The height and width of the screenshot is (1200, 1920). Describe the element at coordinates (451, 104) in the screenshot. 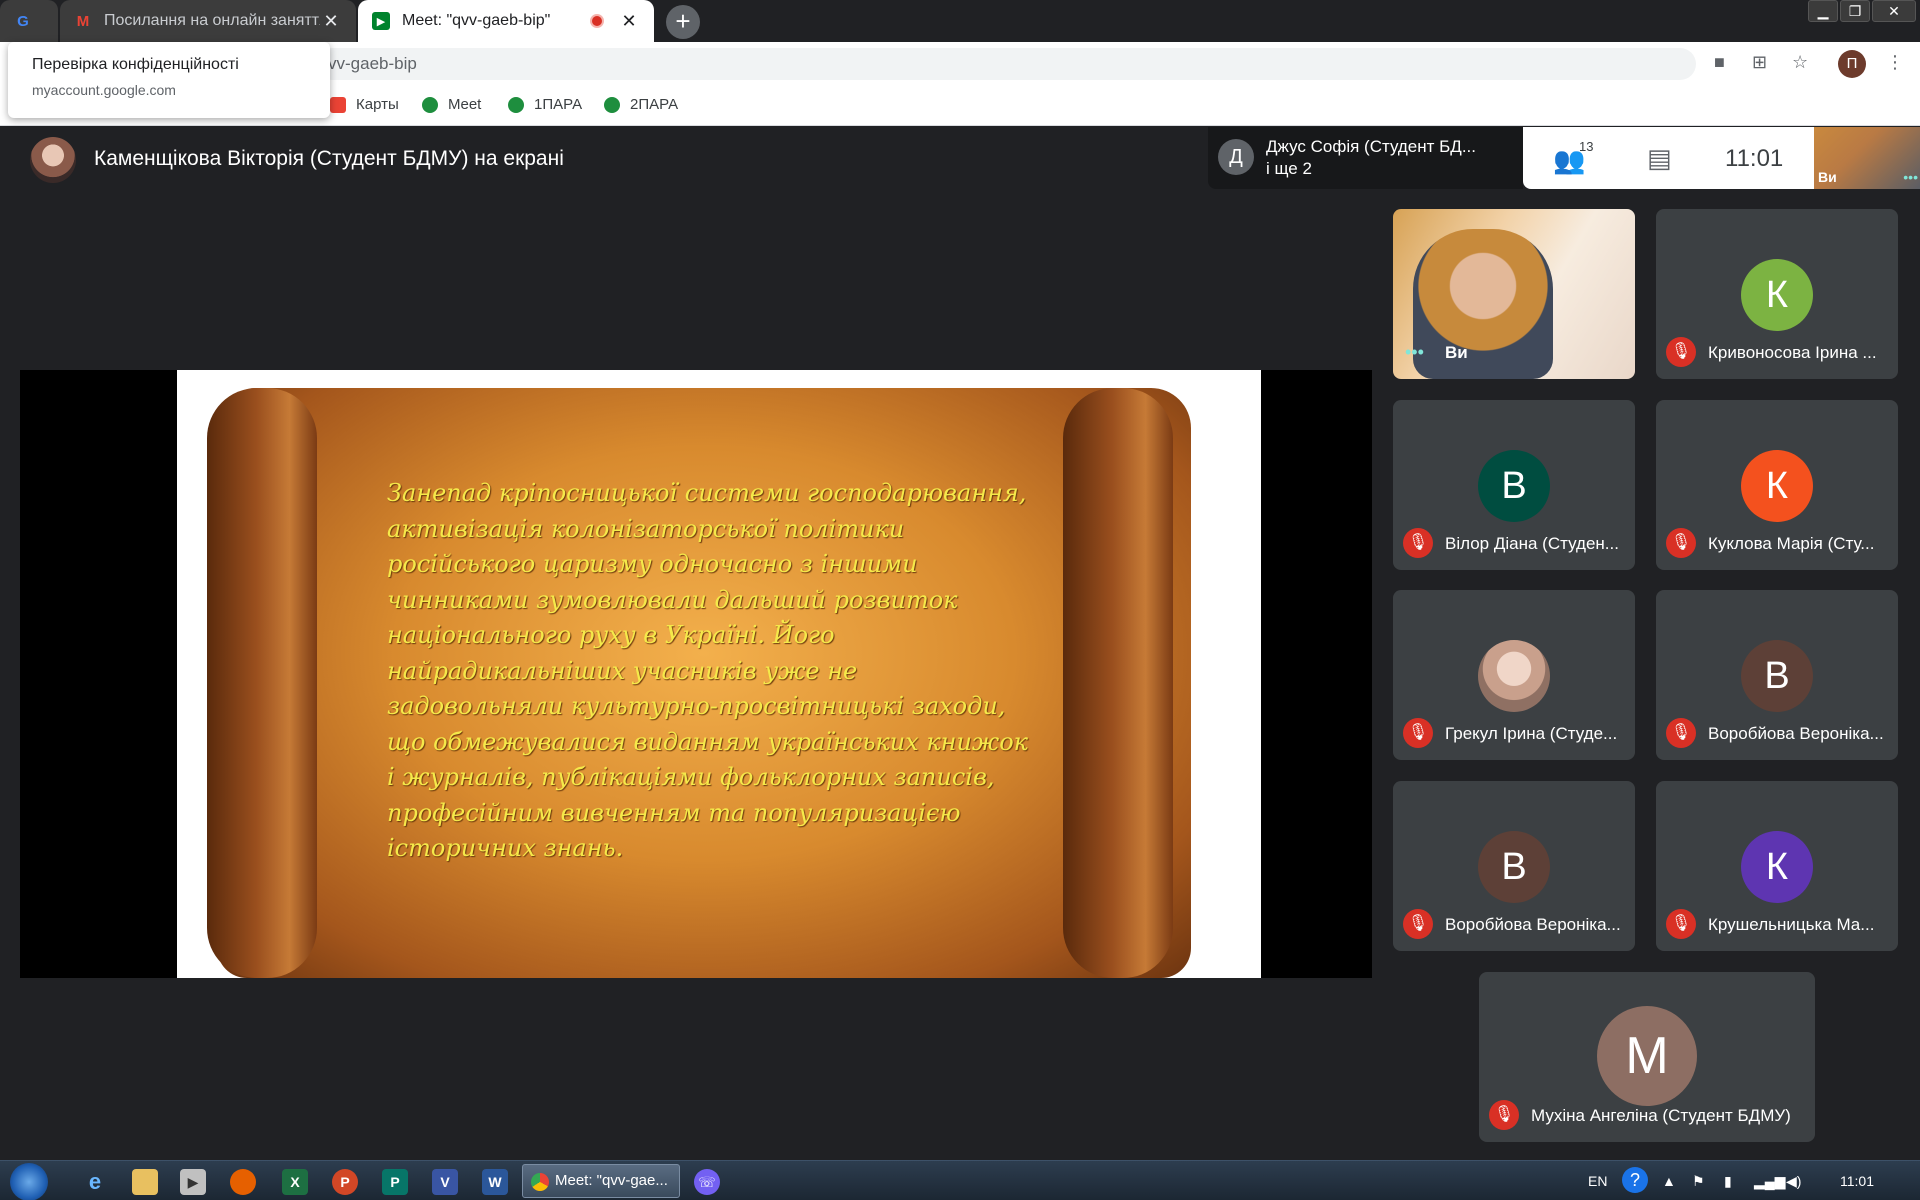

I see `bookmark-meet: Meet` at that location.